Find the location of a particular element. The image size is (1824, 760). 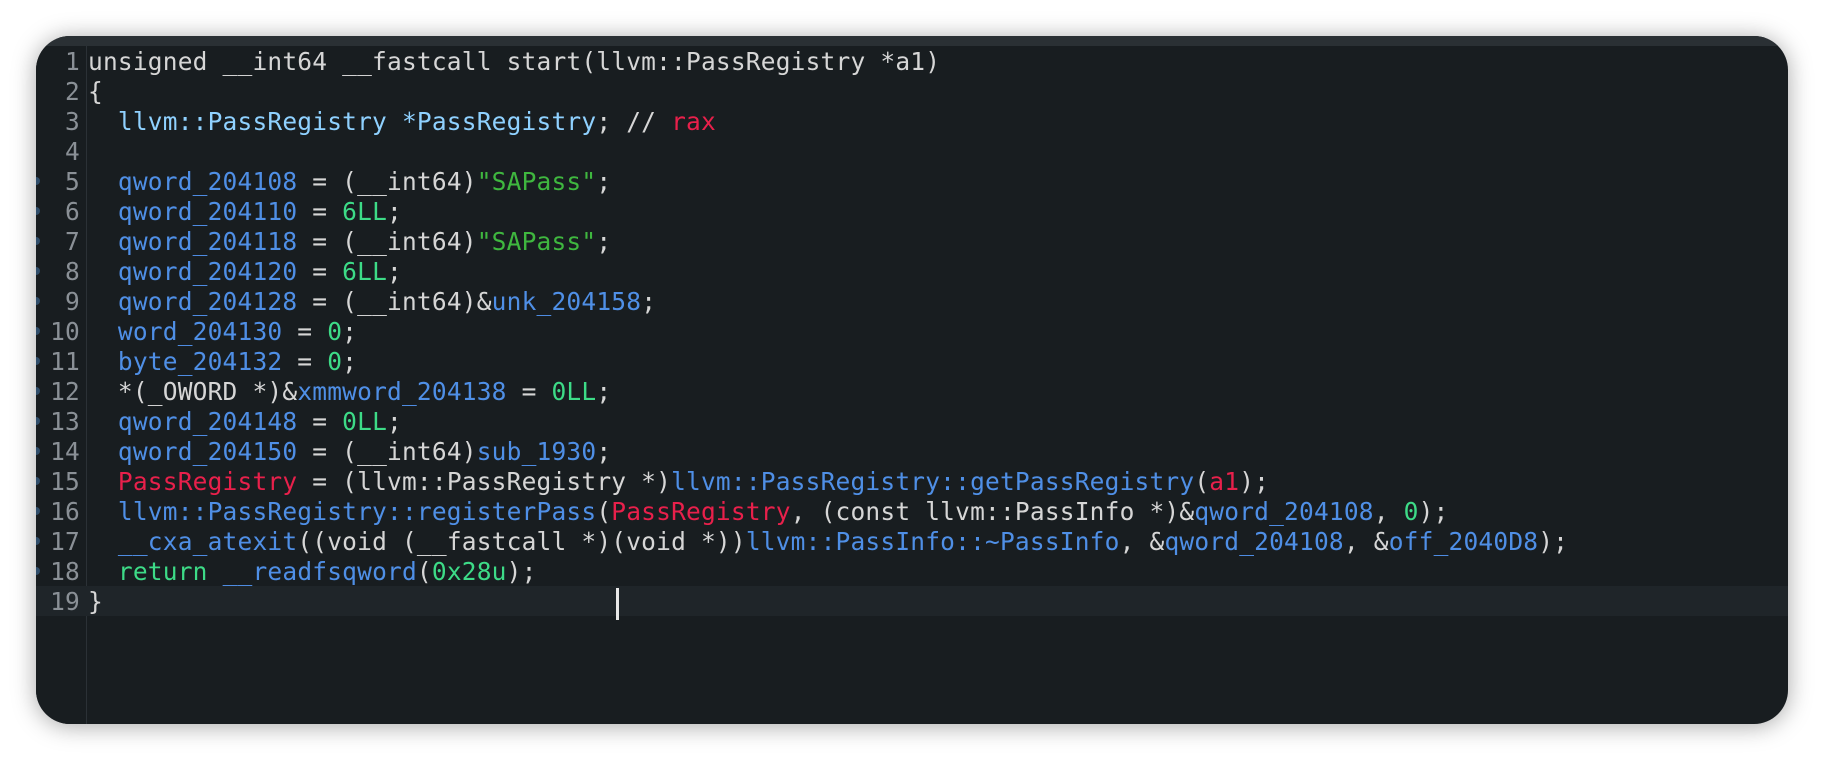

code-token-var: sub_1930 is located at coordinates (537, 451).